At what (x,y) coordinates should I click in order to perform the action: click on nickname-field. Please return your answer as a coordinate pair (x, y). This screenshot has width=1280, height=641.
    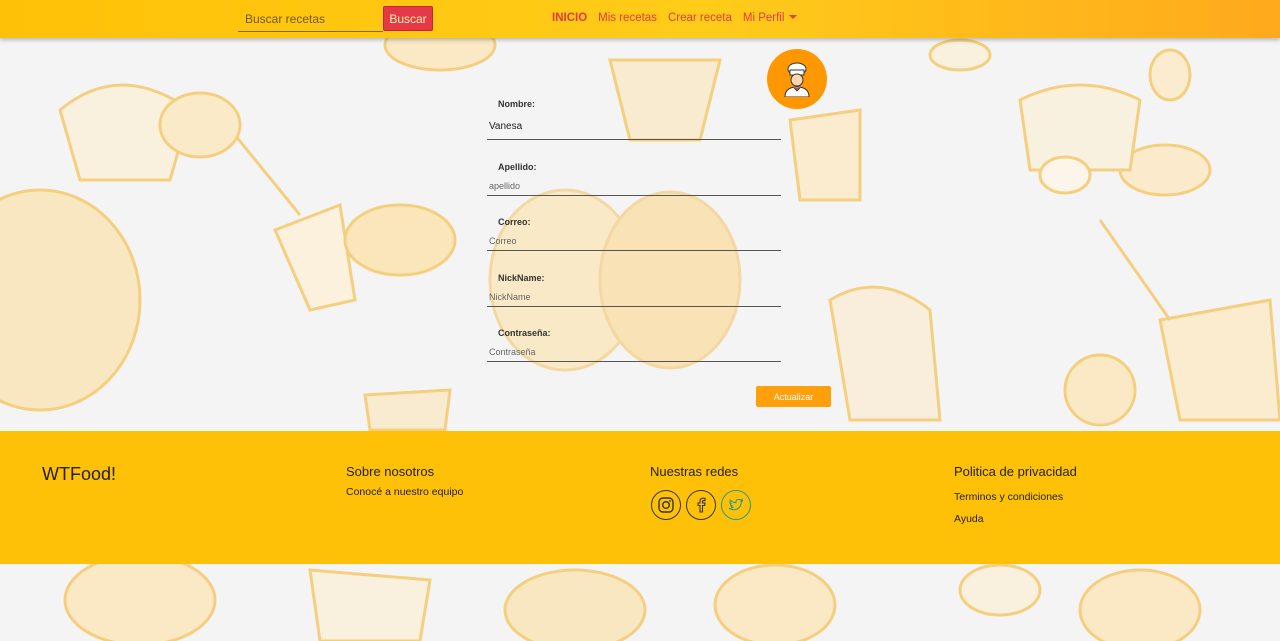
    Looking at the image, I should click on (634, 297).